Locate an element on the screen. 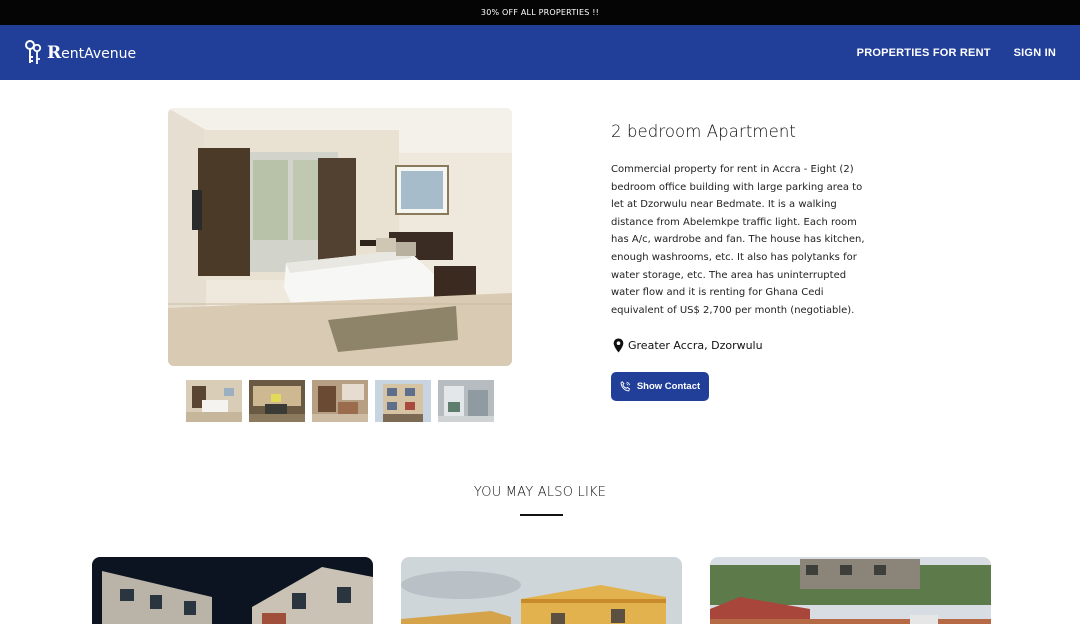  listing-location: Greater Accra, Dzorwulu is located at coordinates (688, 345).